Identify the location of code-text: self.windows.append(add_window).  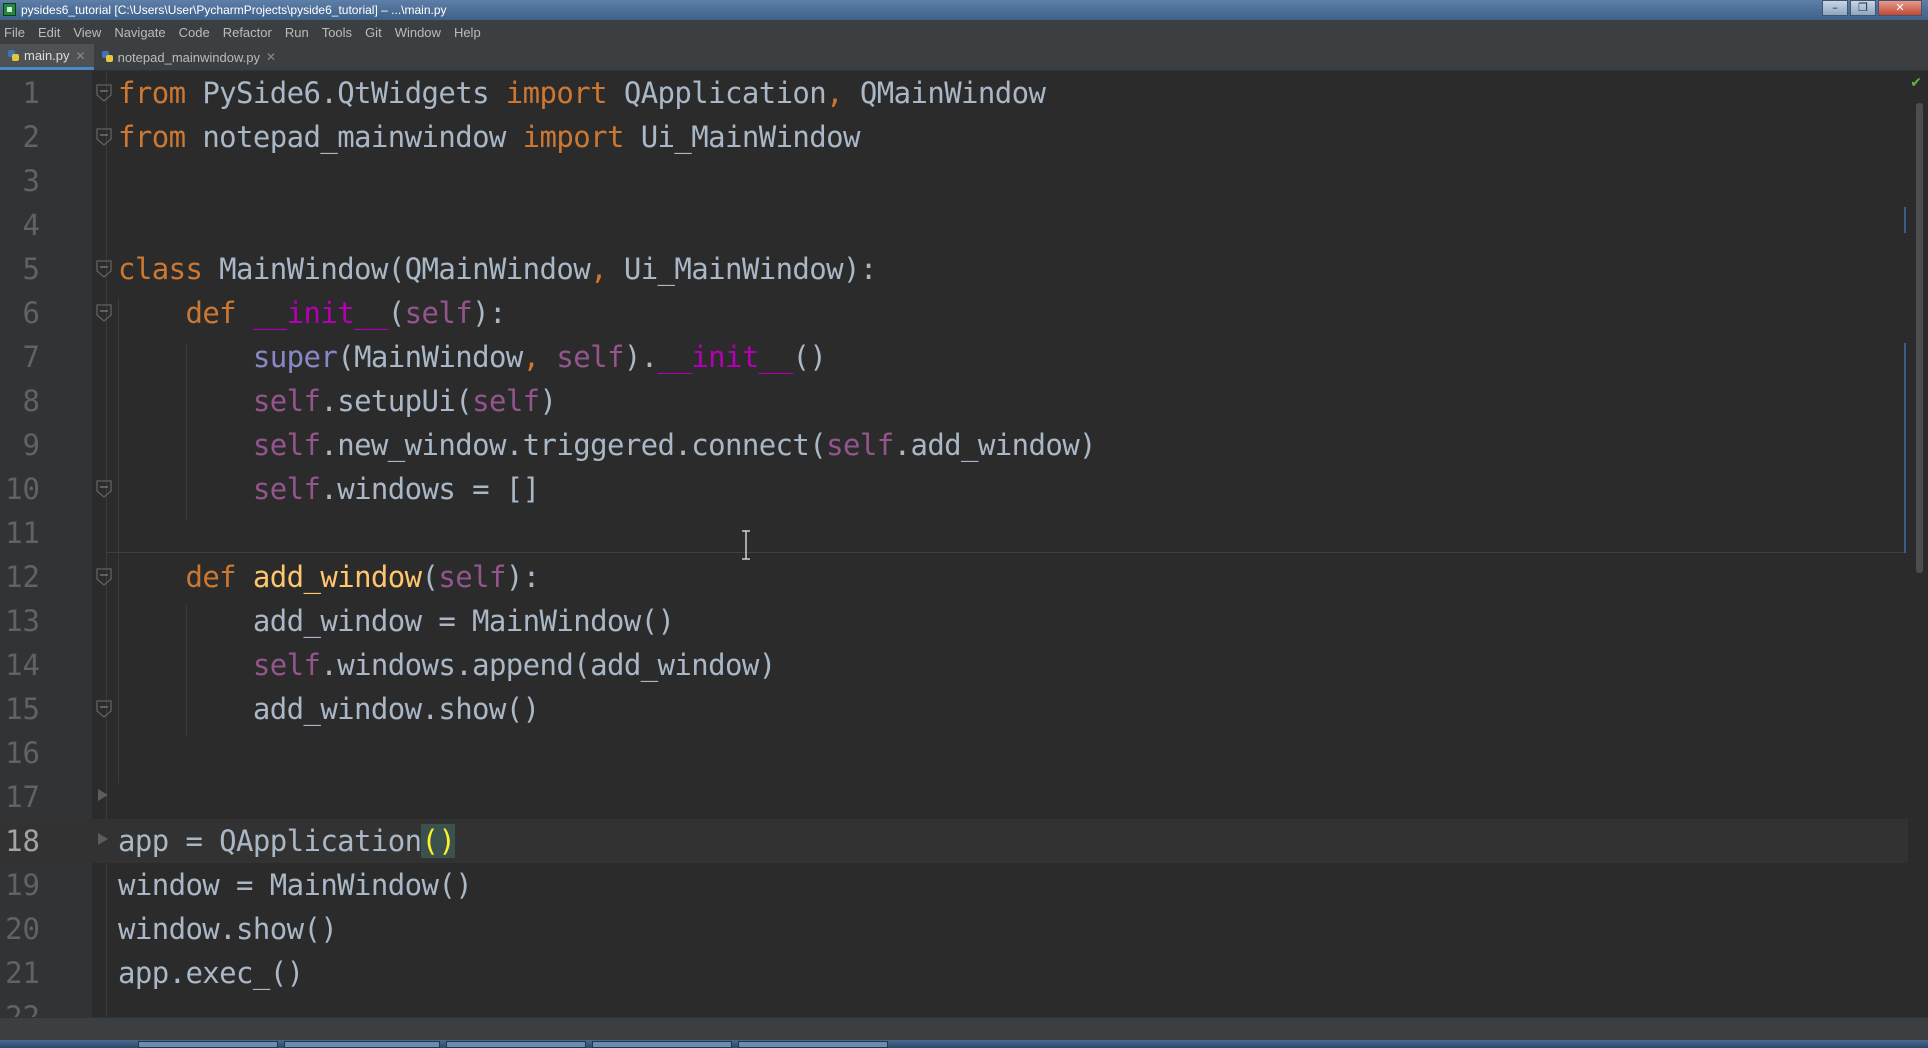
(447, 665).